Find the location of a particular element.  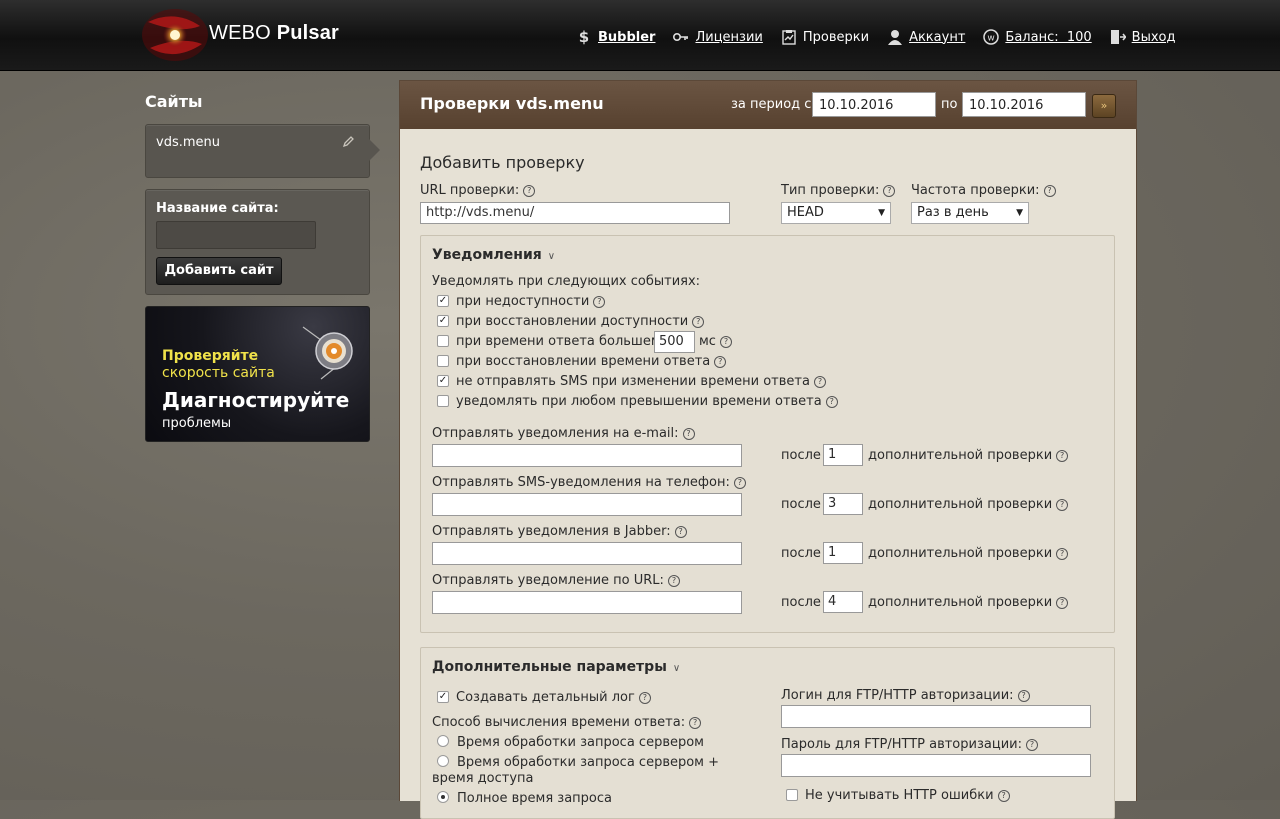

detailed-log-checkbox: ✓ is located at coordinates (443, 697).